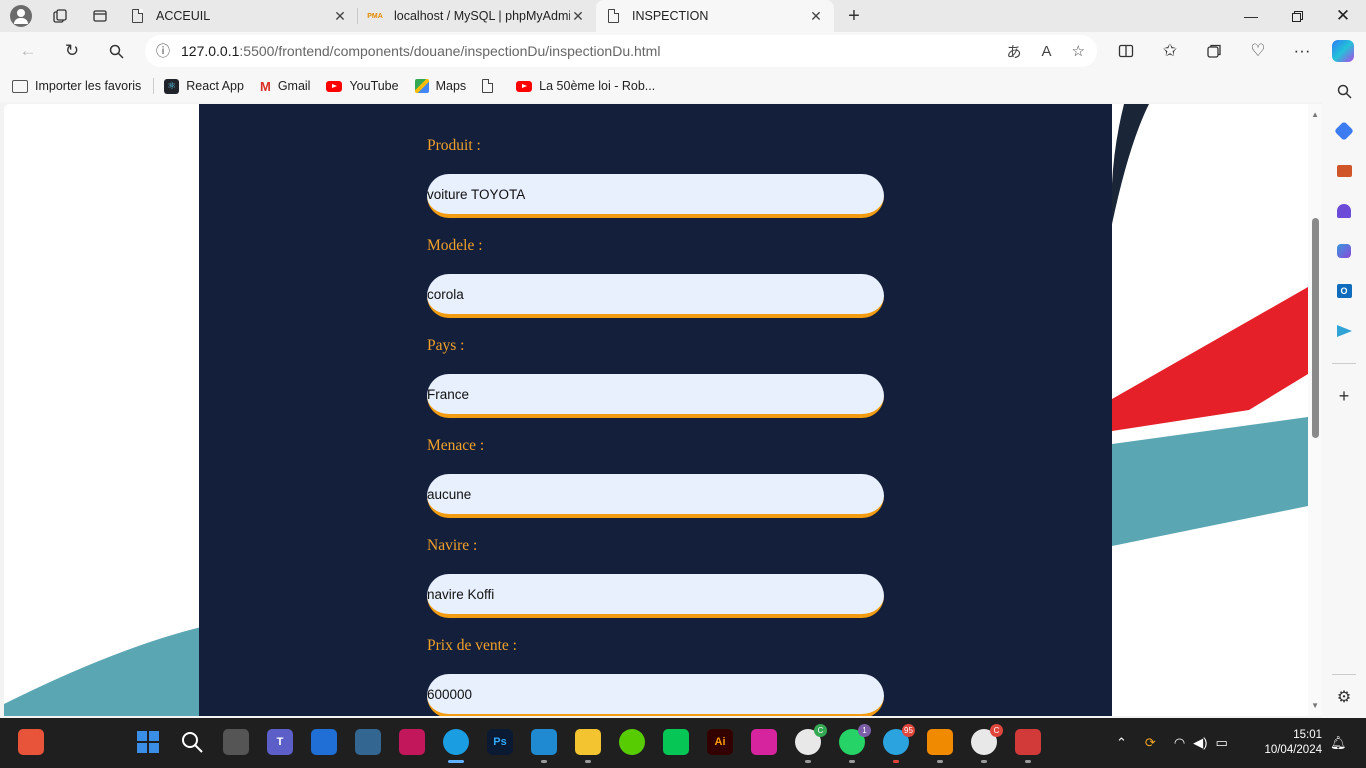  Describe the element at coordinates (1258, 51) in the screenshot. I see `browser-essentials-icon: ♡` at that location.